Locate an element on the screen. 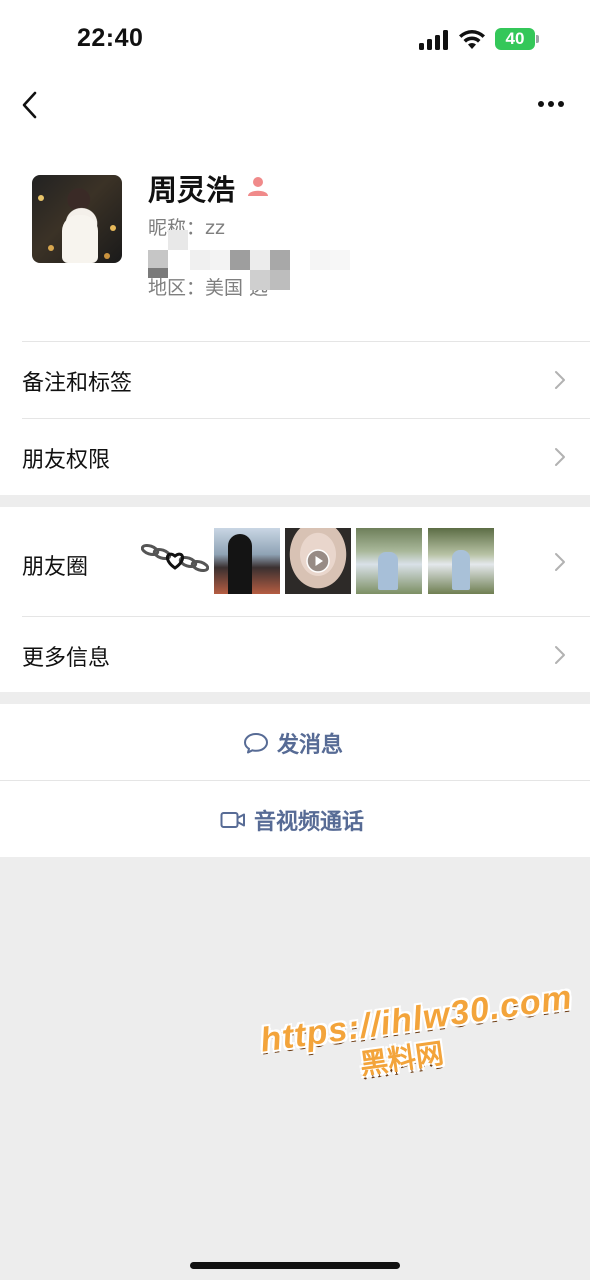 This screenshot has height=1280, width=590. profile-name: 周灵浩 is located at coordinates (192, 190).